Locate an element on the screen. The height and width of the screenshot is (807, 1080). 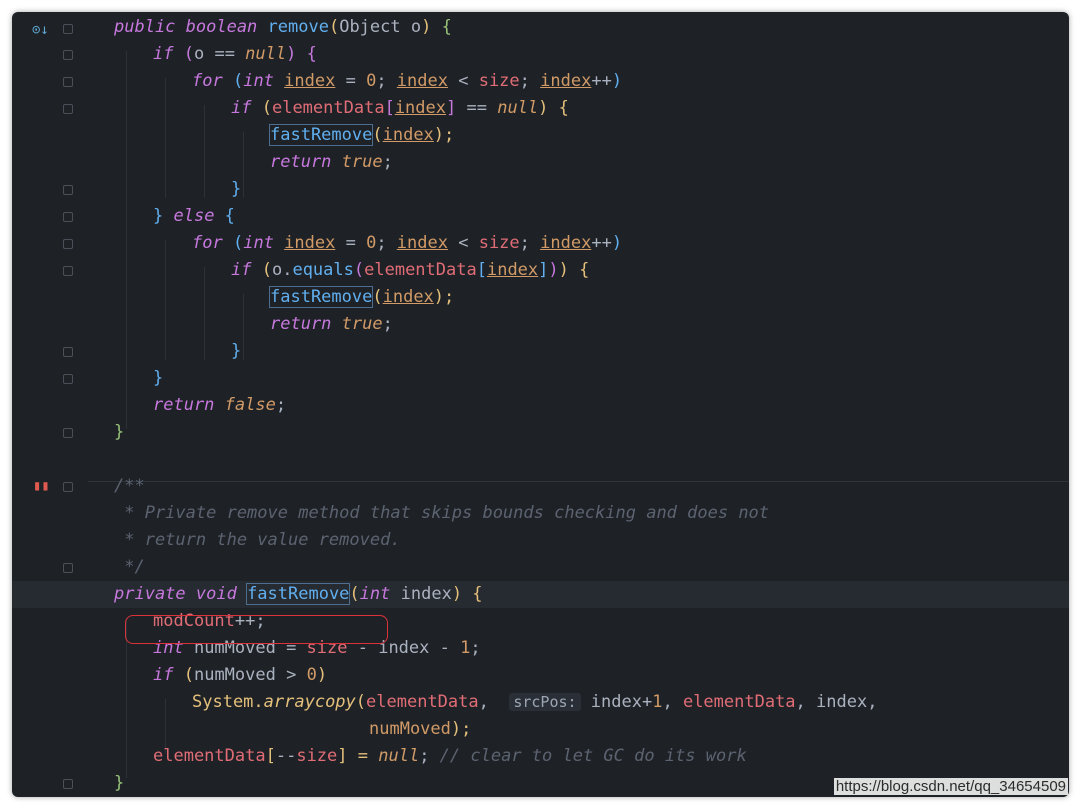
parameter: Object o is located at coordinates (380, 27).